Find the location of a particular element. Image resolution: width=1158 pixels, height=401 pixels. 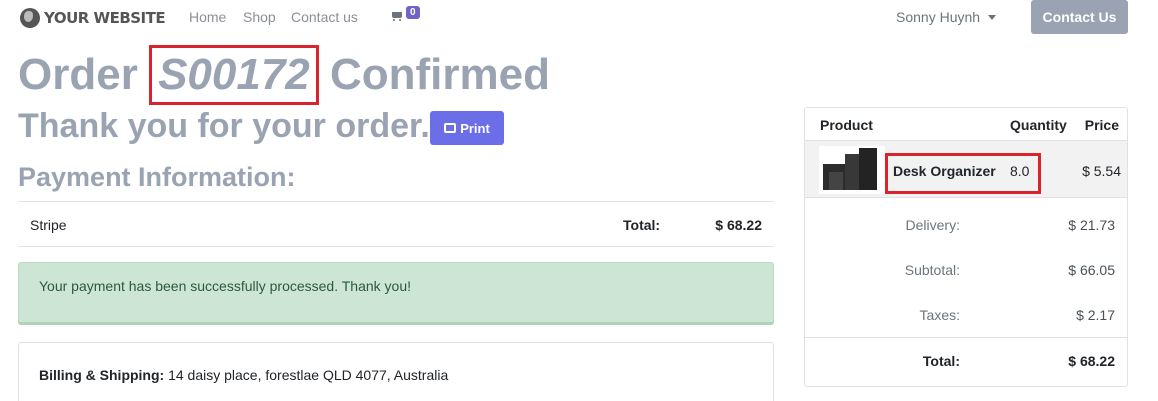

subtotal-label: Subtotal: is located at coordinates (932, 270).